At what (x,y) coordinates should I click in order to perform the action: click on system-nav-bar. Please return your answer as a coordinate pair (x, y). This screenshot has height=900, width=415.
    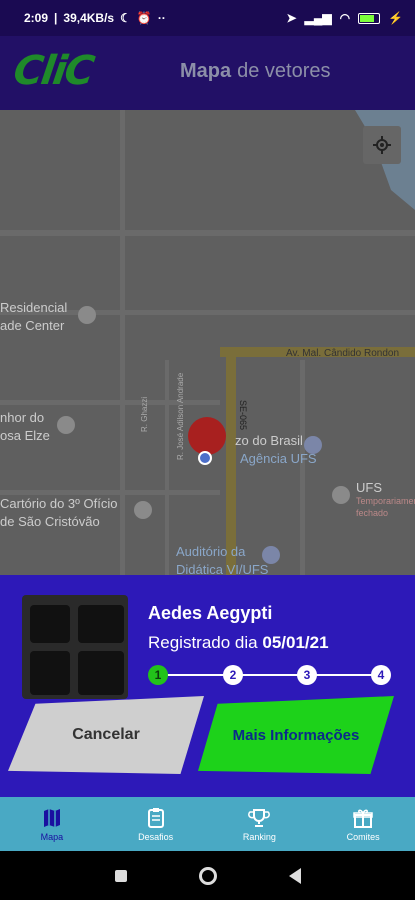
    Looking at the image, I should click on (207, 875).